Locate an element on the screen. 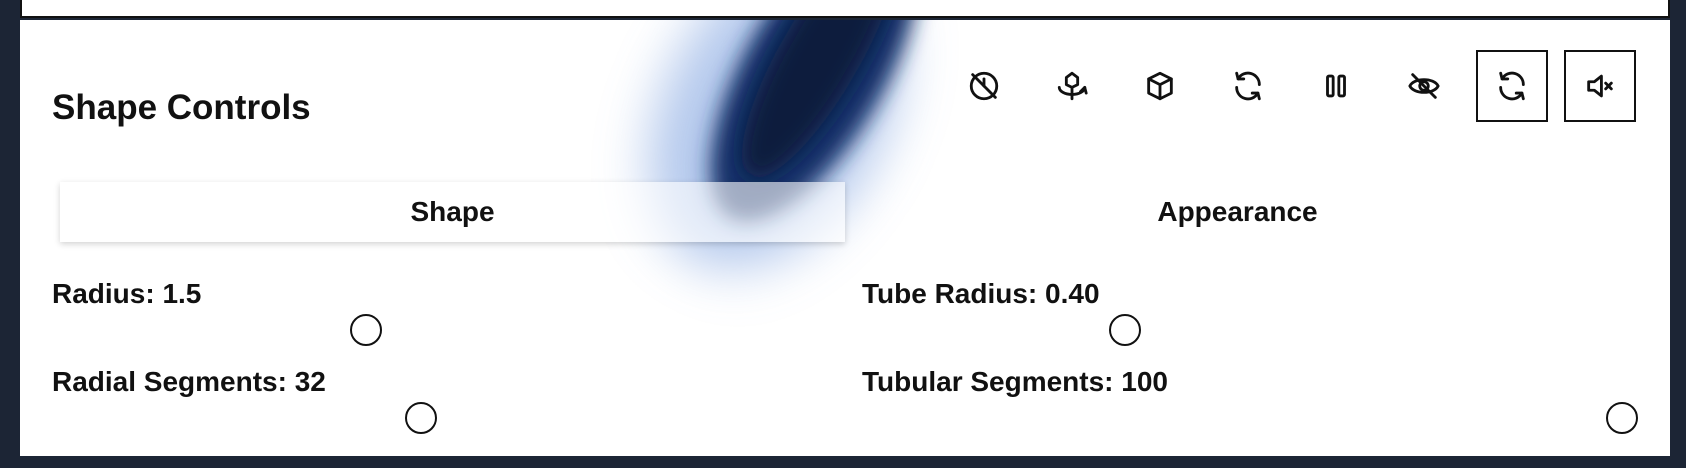  box-icon is located at coordinates (1160, 86).